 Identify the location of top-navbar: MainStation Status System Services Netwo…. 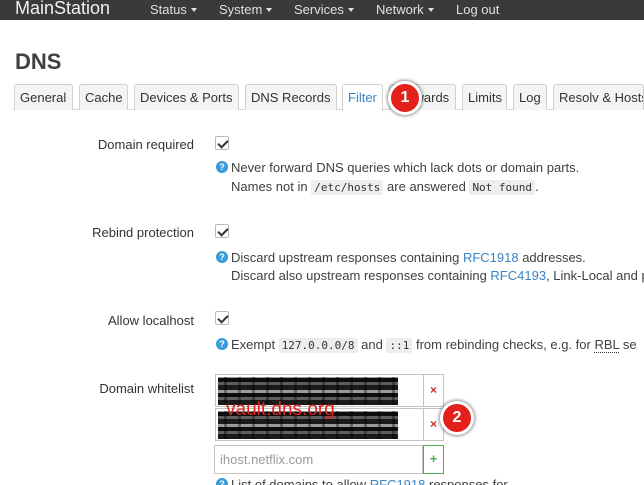
(322, 10).